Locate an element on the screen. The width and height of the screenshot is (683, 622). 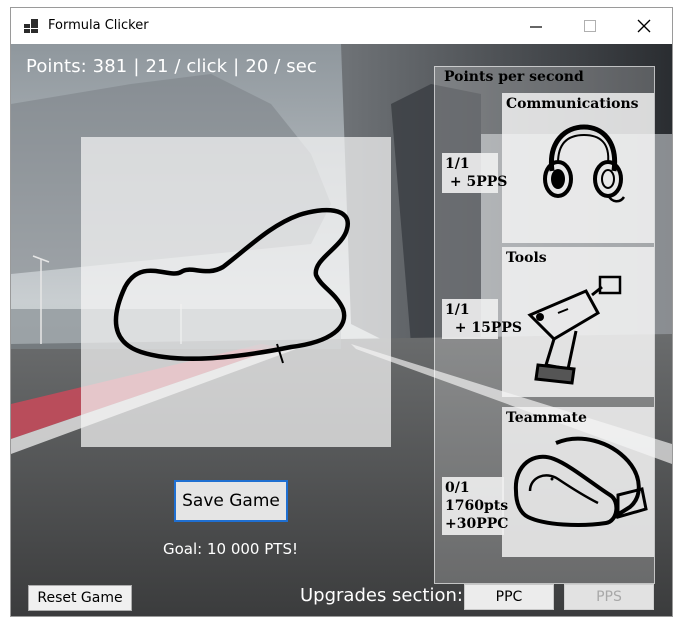
score-readout: Points: 381 | 21 / click | 20 / sec is located at coordinates (171, 66).